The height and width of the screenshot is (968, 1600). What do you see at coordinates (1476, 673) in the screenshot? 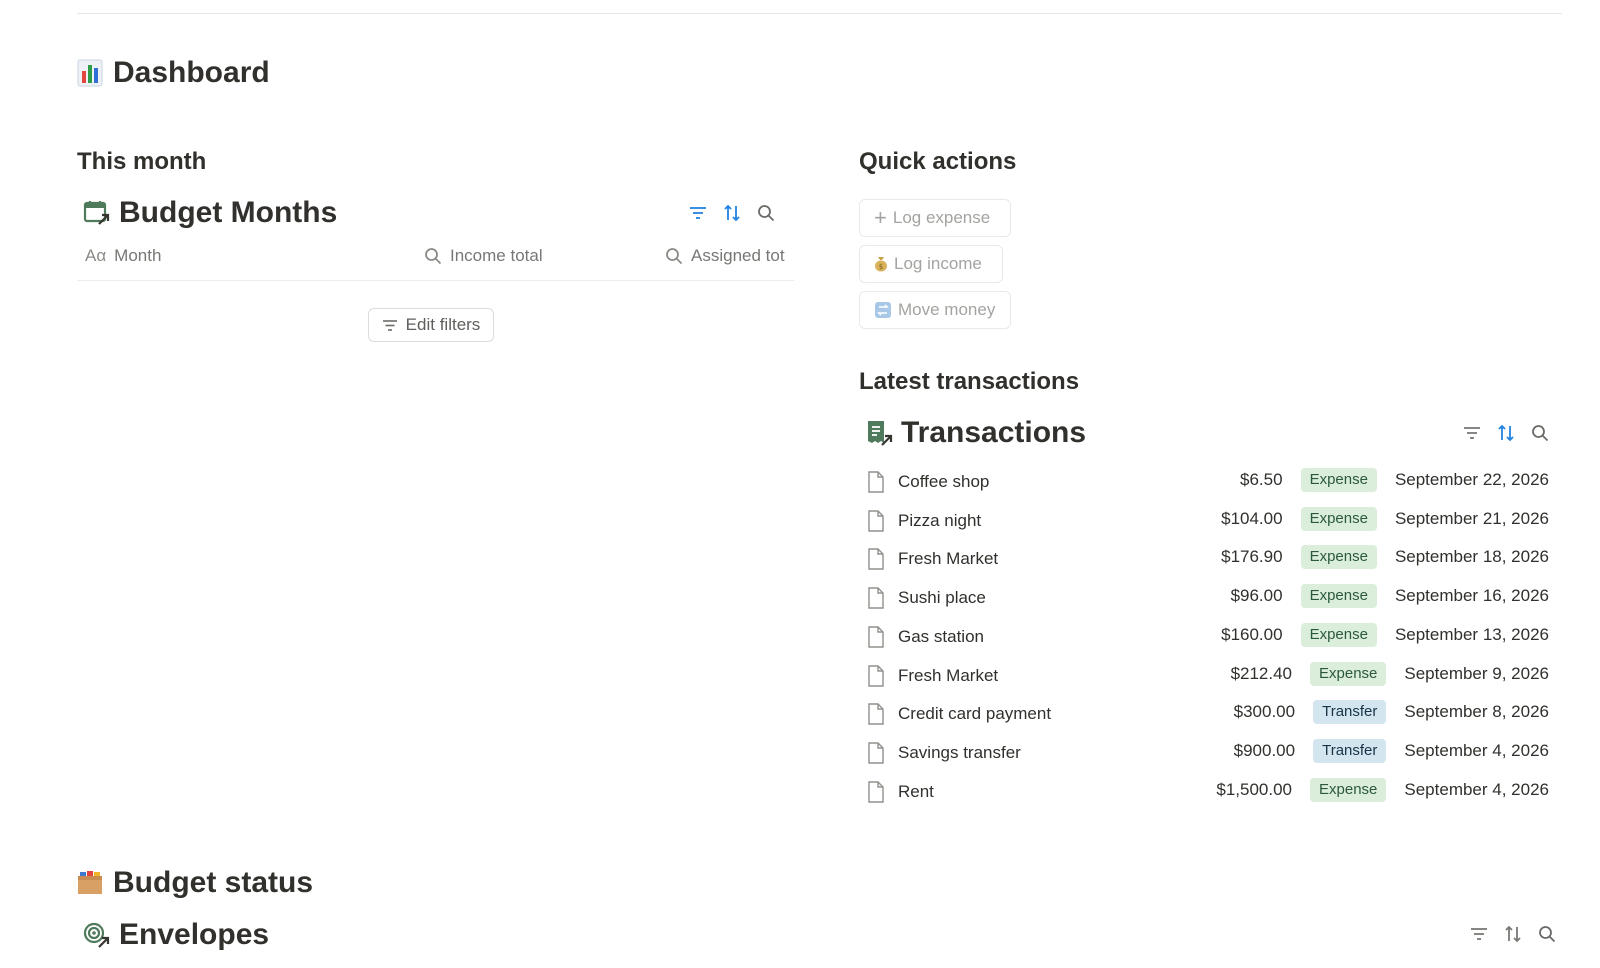
I see `transaction-date: September 9, 2026` at bounding box center [1476, 673].